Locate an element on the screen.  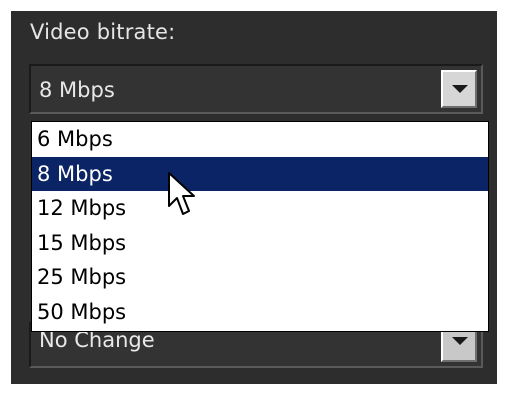
video-bitrate-dropdown-button is located at coordinates (459, 89).